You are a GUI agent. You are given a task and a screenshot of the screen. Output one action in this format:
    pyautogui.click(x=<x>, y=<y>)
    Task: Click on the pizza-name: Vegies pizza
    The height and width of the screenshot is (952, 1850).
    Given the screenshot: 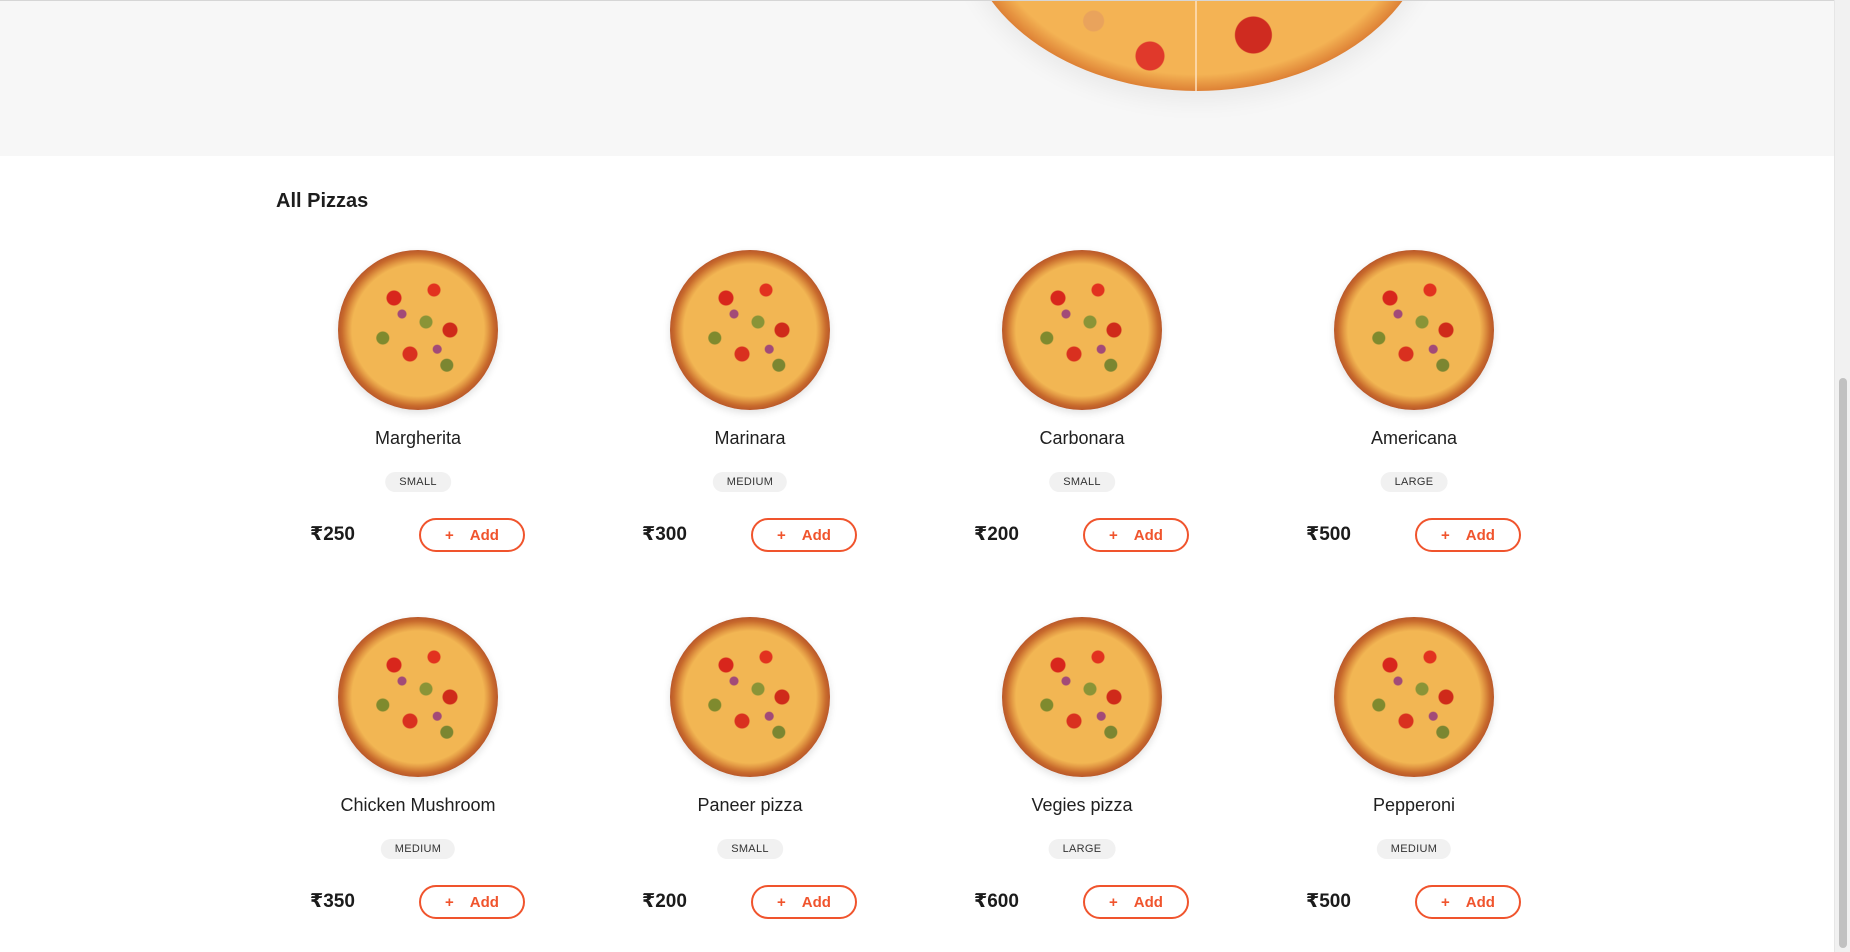 What is the action you would take?
    pyautogui.click(x=1082, y=805)
    